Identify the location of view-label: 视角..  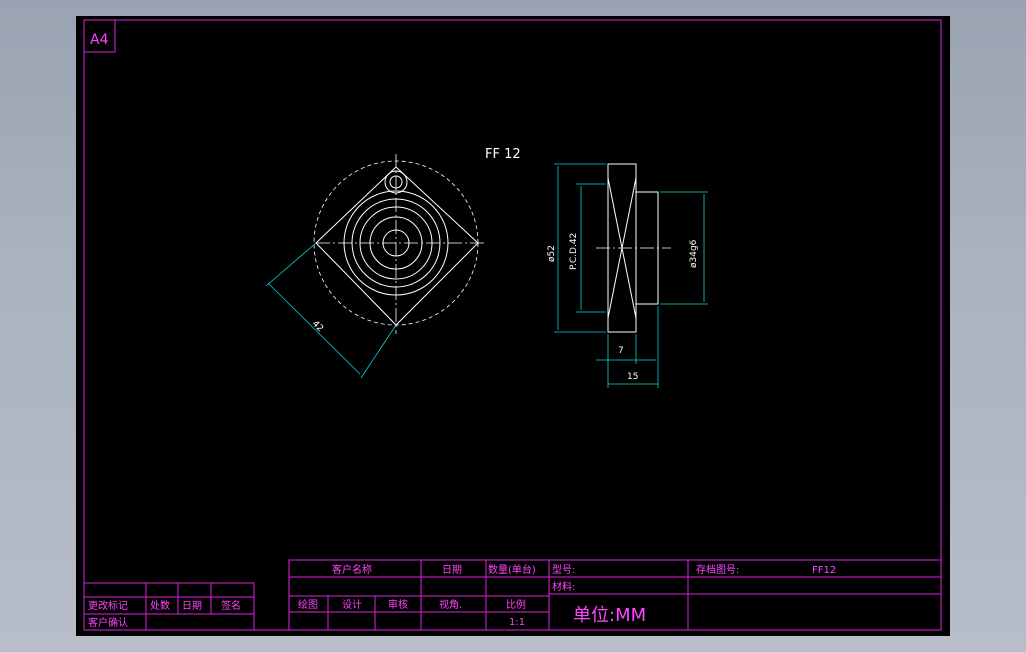
(450, 604).